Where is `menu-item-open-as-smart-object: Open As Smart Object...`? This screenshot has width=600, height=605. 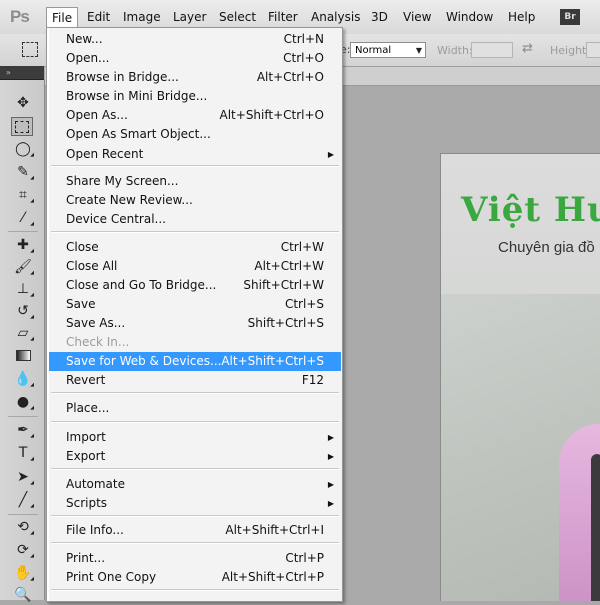 menu-item-open-as-smart-object: Open As Smart Object... is located at coordinates (195, 134).